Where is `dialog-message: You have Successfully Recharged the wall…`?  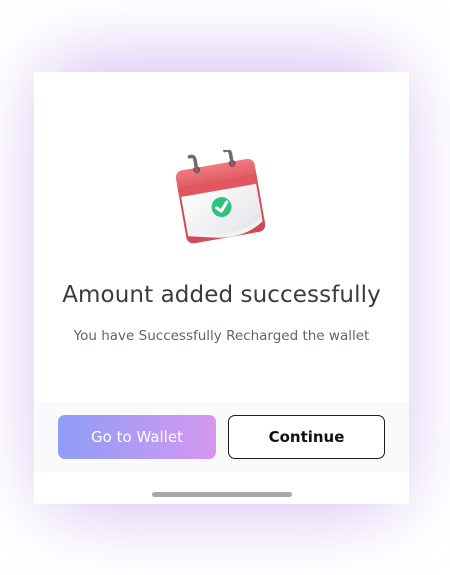
dialog-message: You have Successfully Recharged the wall… is located at coordinates (221, 336).